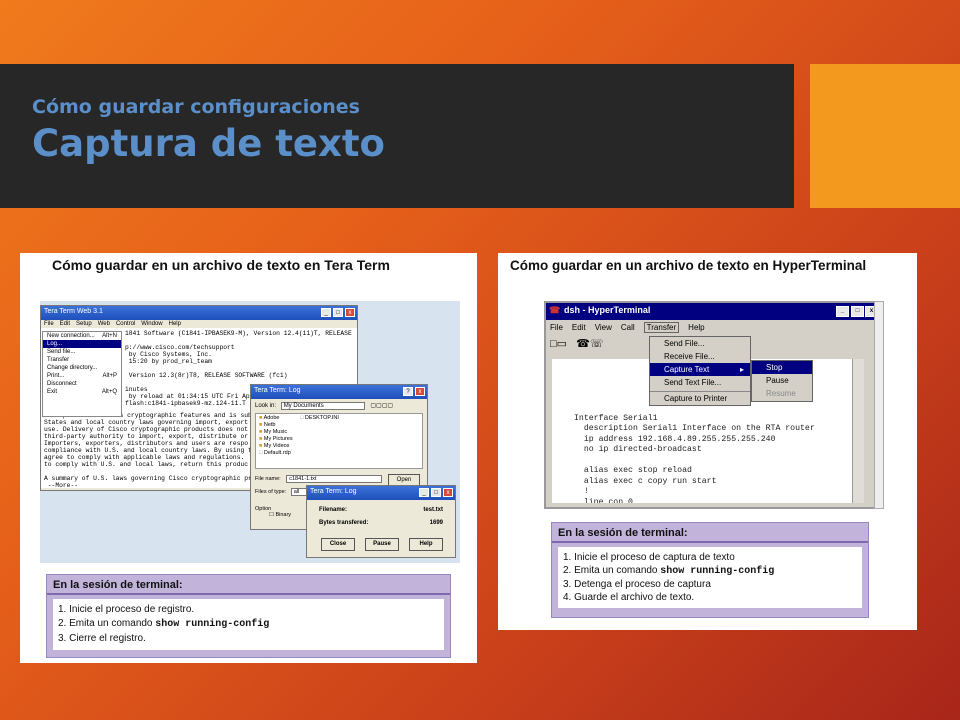 The height and width of the screenshot is (720, 960). I want to click on file-icon: □, so click(261, 453).